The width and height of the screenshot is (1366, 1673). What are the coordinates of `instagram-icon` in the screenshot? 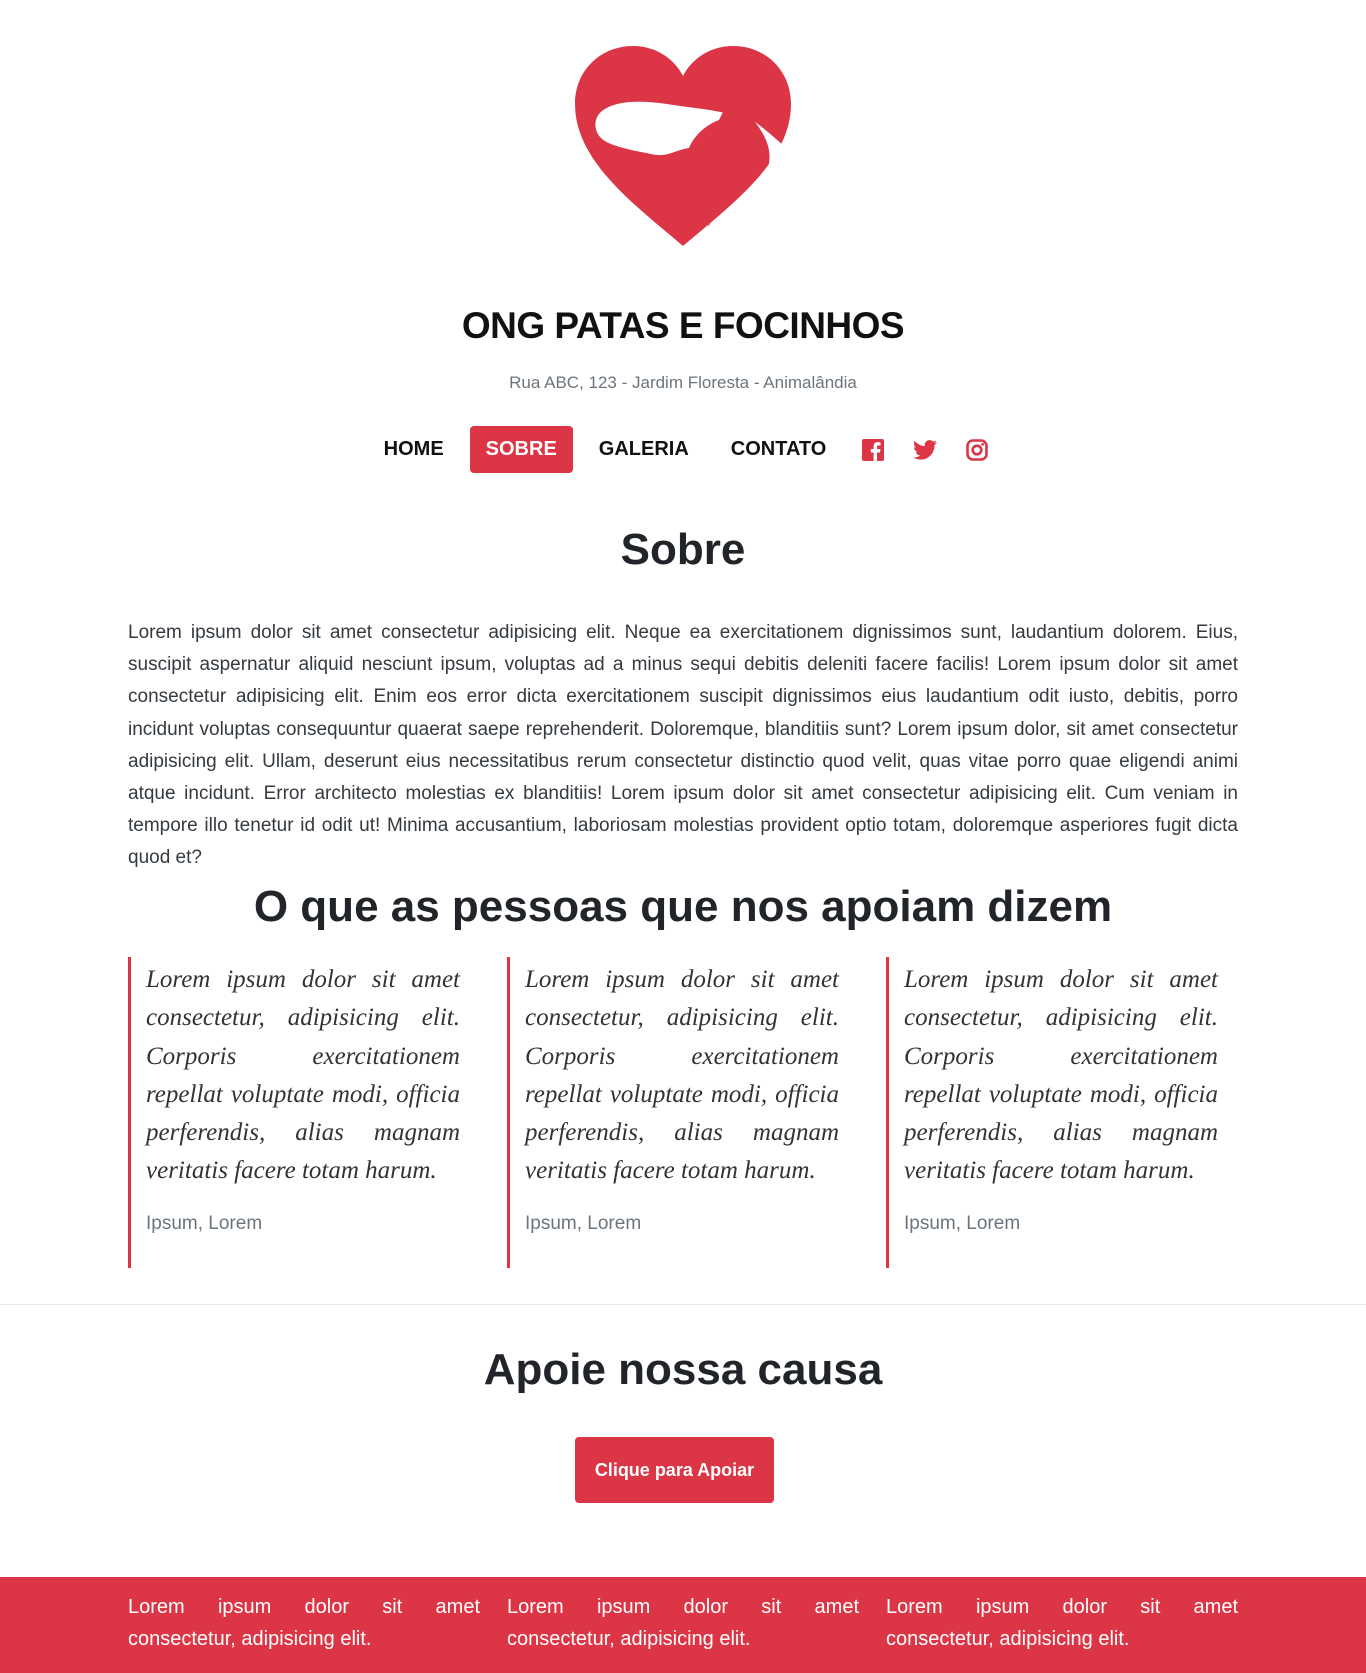 It's located at (977, 449).